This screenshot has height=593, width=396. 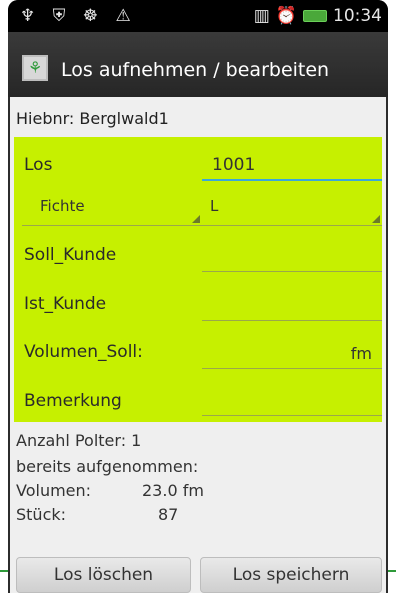 What do you see at coordinates (107, 466) in the screenshot?
I see `bereits-aufgenommen: bereits aufgenommen:` at bounding box center [107, 466].